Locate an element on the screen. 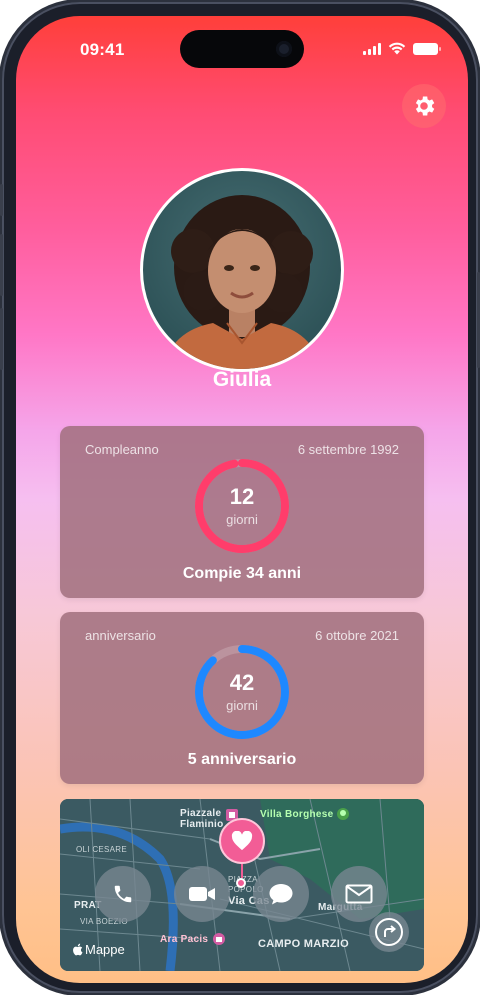 This screenshot has height=995, width=480. card-label: anniversario is located at coordinates (120, 635).